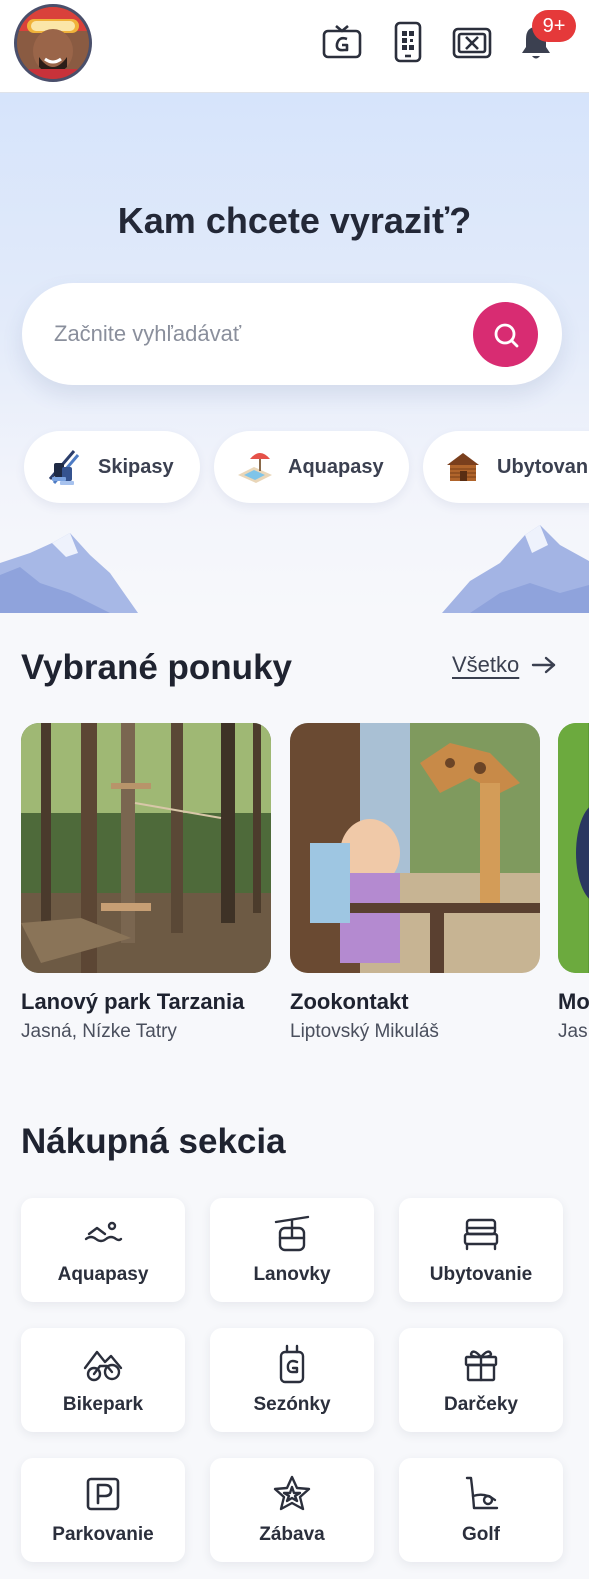 This screenshot has width=589, height=1579. What do you see at coordinates (292, 1404) in the screenshot?
I see `tile-label: Sezónky` at bounding box center [292, 1404].